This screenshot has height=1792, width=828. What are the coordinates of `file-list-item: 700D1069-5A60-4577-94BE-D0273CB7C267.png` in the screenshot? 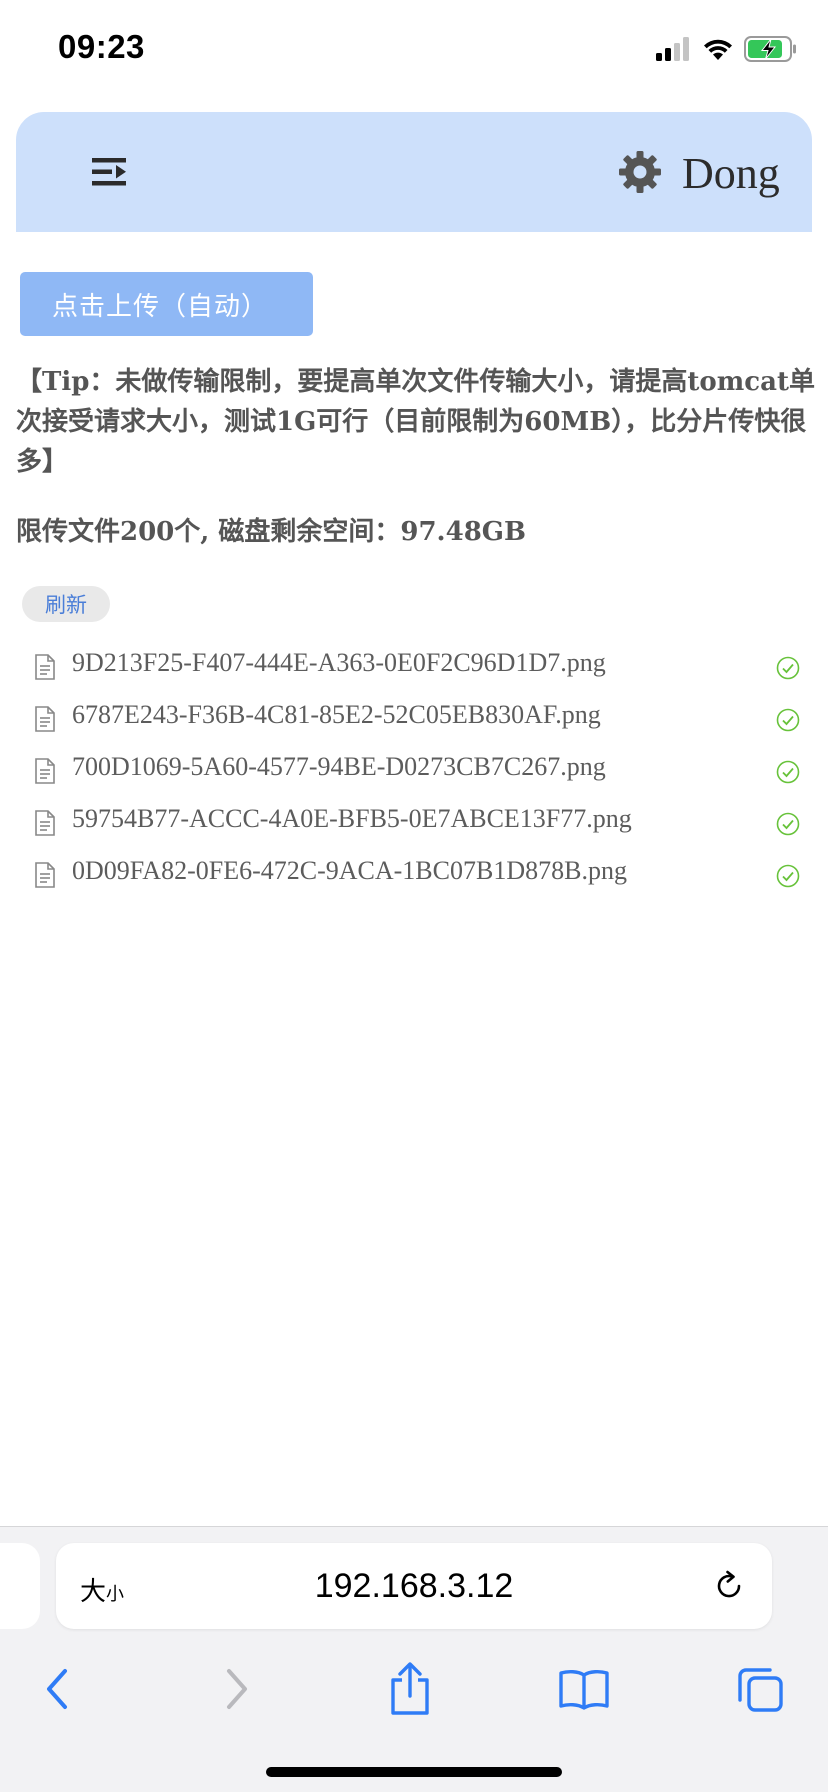 It's located at (414, 770).